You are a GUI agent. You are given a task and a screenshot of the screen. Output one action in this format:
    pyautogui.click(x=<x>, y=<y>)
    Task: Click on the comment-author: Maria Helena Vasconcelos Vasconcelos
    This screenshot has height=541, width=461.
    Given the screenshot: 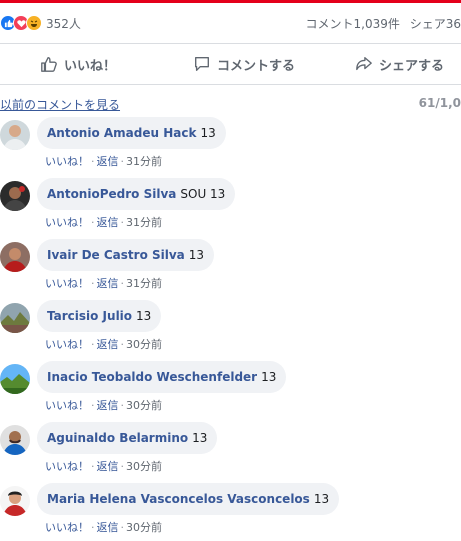 What is the action you would take?
    pyautogui.click(x=178, y=499)
    